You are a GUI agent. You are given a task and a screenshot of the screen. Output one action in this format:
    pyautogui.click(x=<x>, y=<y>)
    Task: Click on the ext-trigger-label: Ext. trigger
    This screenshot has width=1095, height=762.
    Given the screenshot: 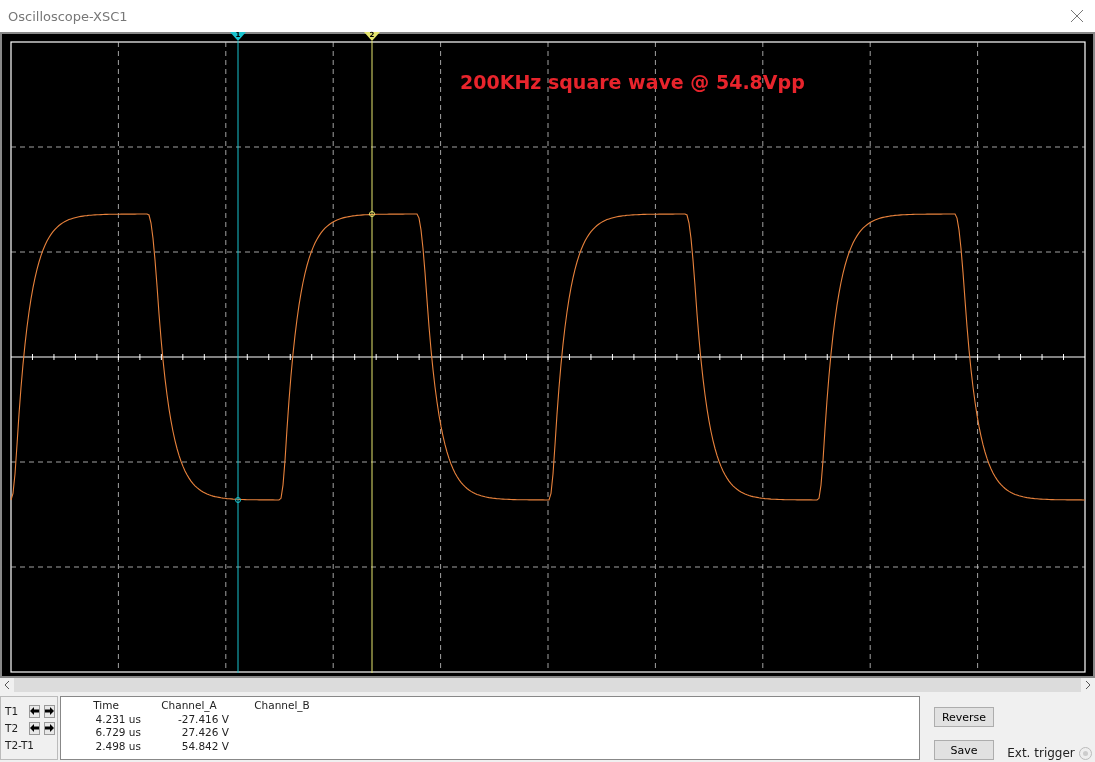 What is the action you would take?
    pyautogui.click(x=1041, y=753)
    